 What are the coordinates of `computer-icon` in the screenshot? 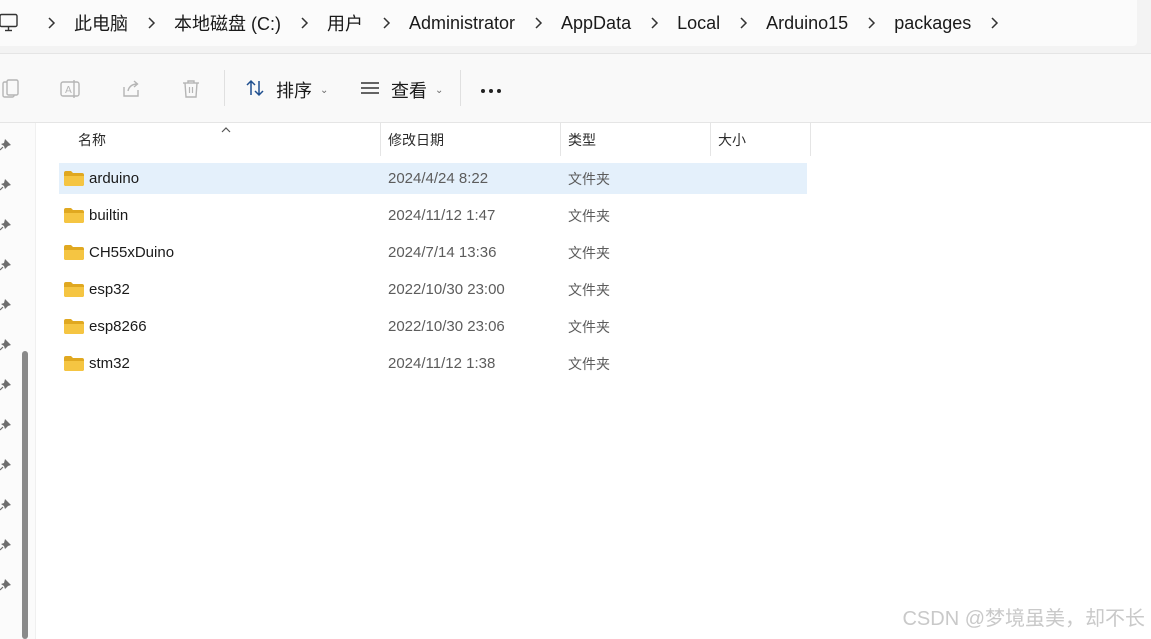 It's located at (10, 23).